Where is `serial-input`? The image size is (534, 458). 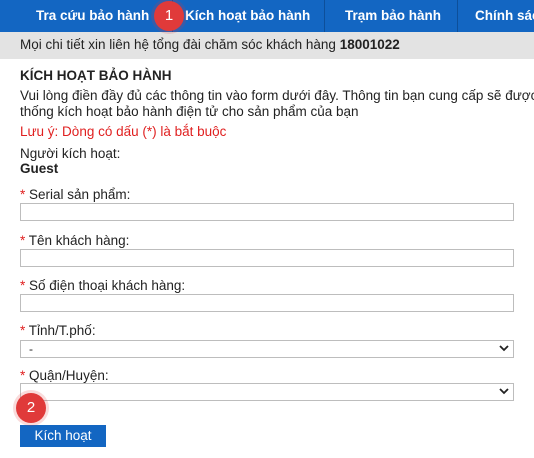 serial-input is located at coordinates (267, 212).